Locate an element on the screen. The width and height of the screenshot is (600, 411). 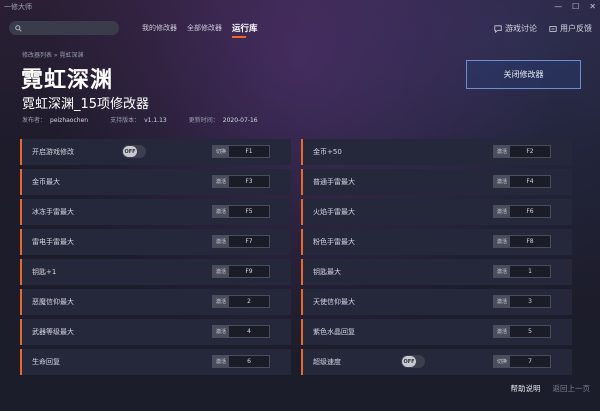
option-row: 金币最大 激活 F3 is located at coordinates (155, 182).